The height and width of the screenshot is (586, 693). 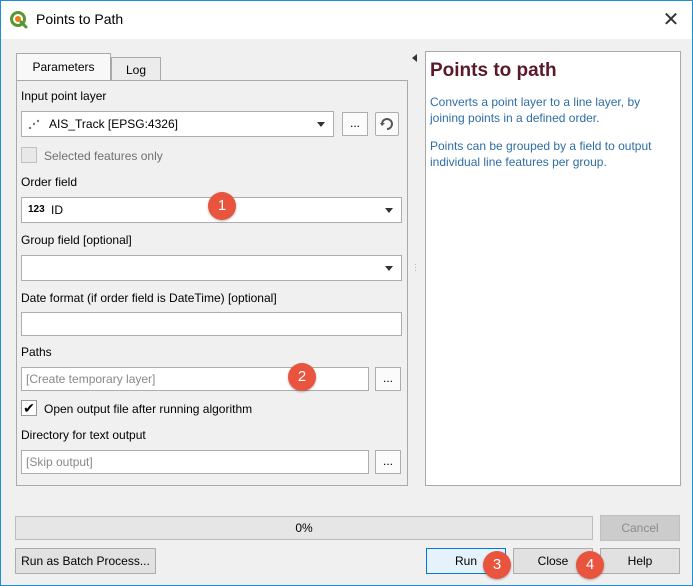 What do you see at coordinates (76, 240) in the screenshot?
I see `group-field-label: Group field [optional]` at bounding box center [76, 240].